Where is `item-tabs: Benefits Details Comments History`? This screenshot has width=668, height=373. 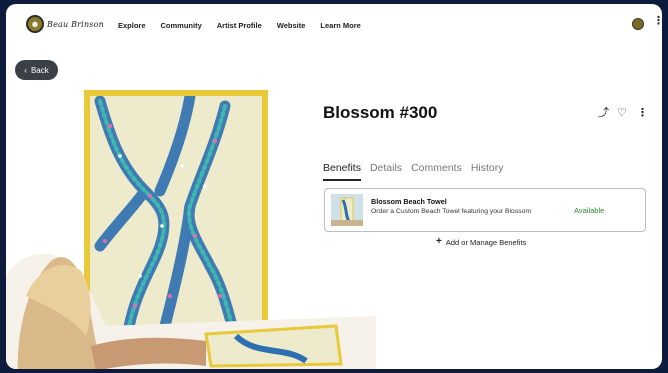 item-tabs: Benefits Details Comments History is located at coordinates (413, 171).